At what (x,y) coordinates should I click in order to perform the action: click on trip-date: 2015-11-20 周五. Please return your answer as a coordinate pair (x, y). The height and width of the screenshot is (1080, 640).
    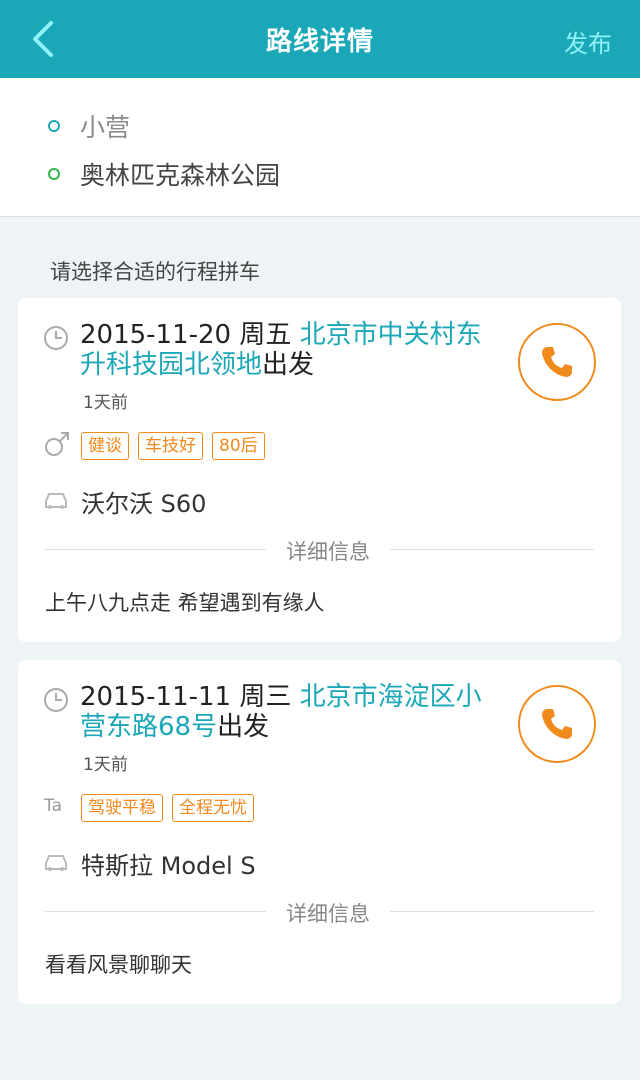
    Looking at the image, I should click on (186, 335).